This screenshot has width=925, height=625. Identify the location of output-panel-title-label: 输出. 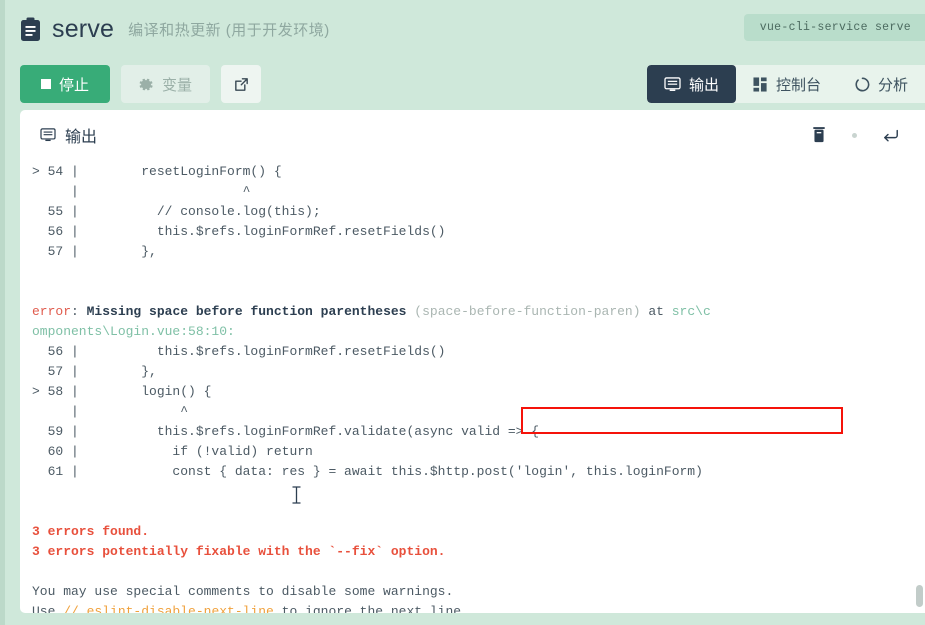
(81, 137).